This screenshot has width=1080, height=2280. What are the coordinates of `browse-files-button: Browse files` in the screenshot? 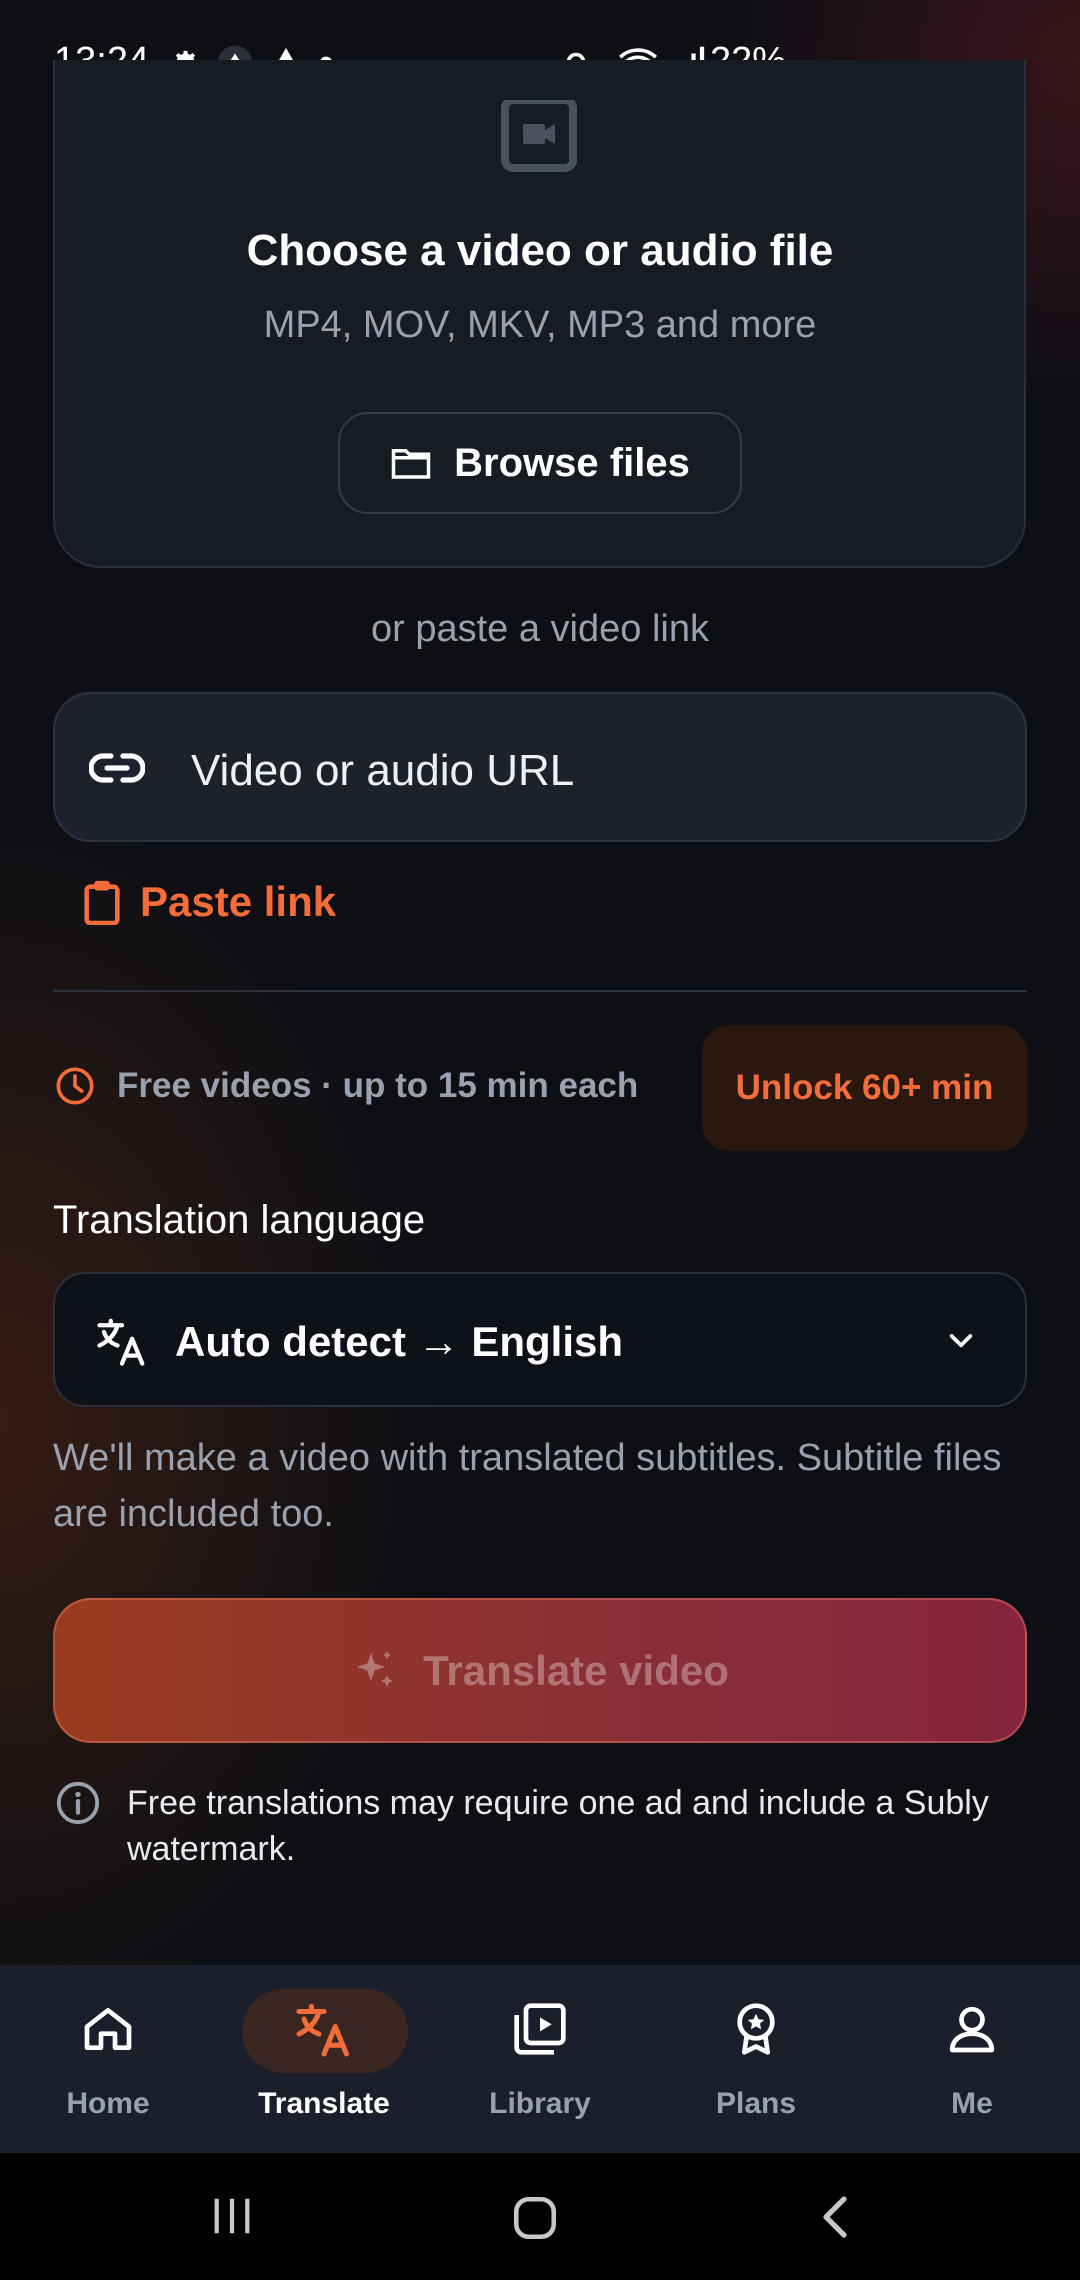 It's located at (540, 463).